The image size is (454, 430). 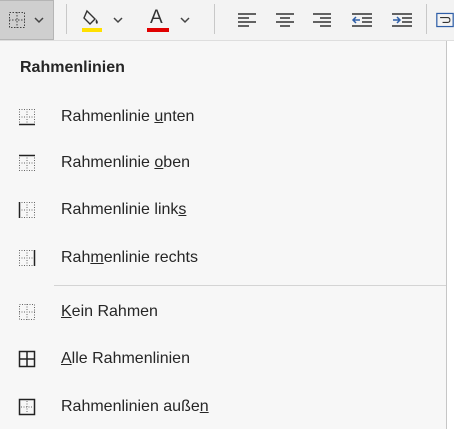 I want to click on all-borders-icon, so click(x=27, y=359).